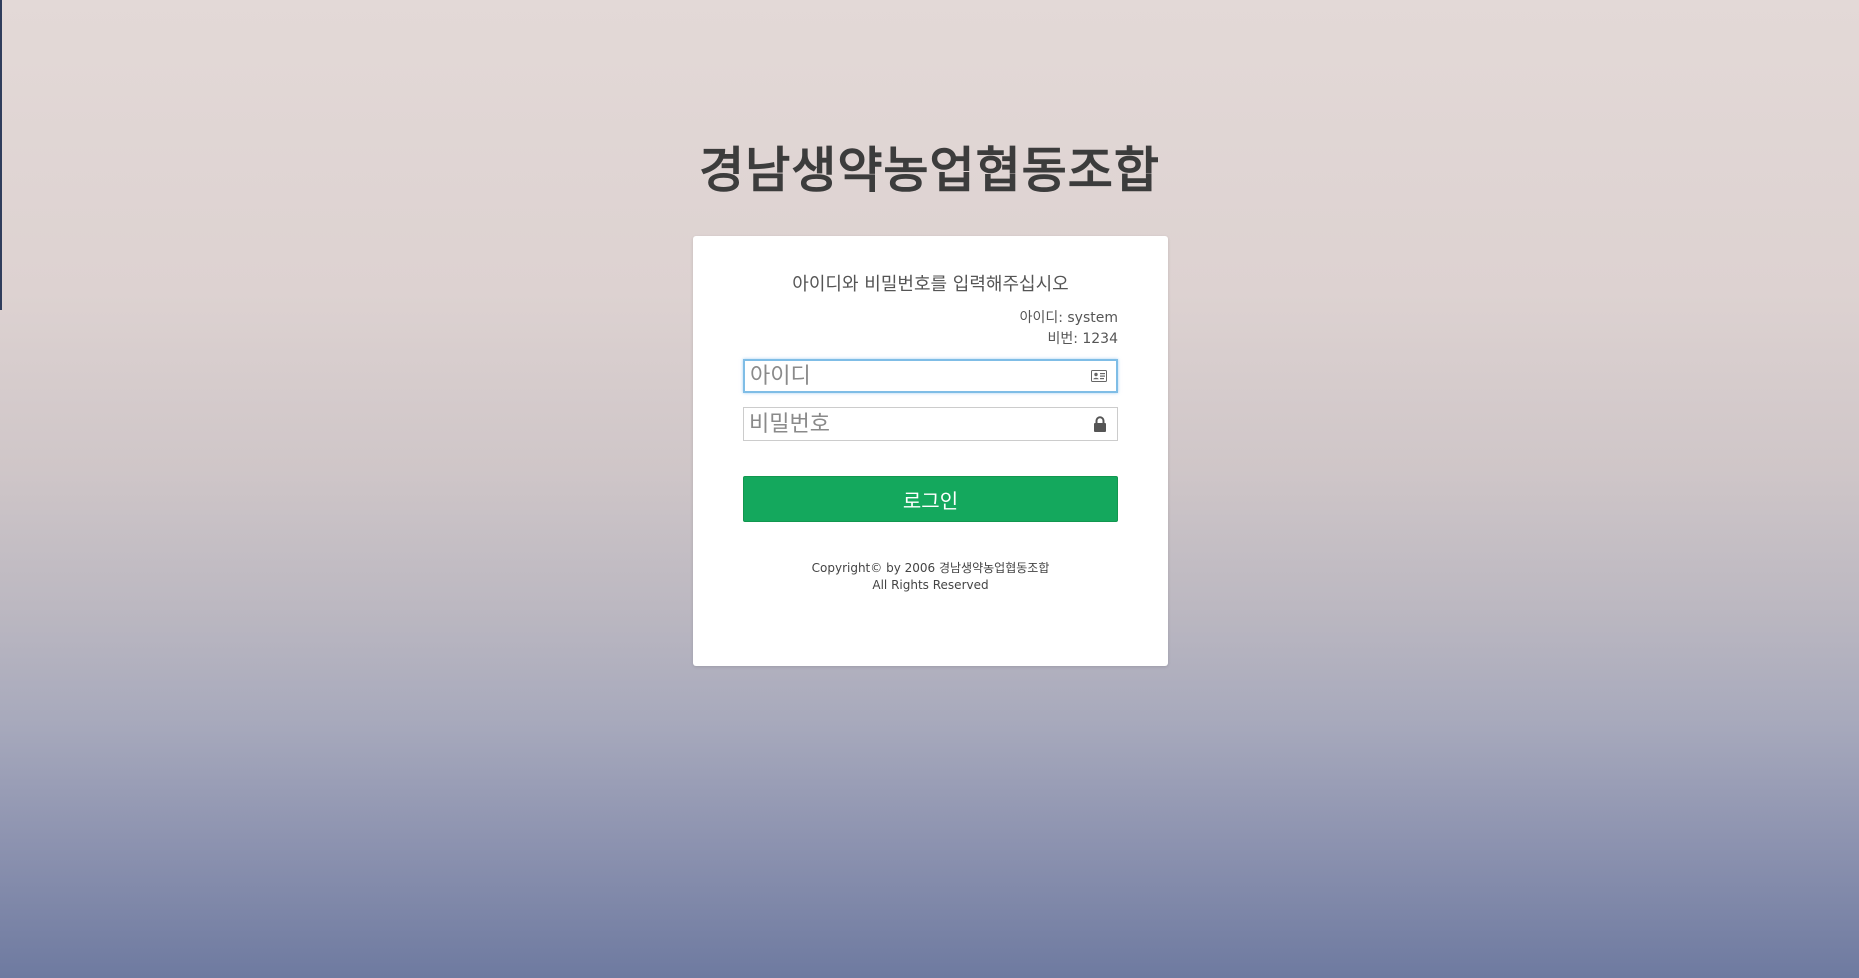 This screenshot has height=978, width=1859. Describe the element at coordinates (930, 284) in the screenshot. I see `login-instruction: 아이디와 비밀번호를 입력해주십시오` at that location.